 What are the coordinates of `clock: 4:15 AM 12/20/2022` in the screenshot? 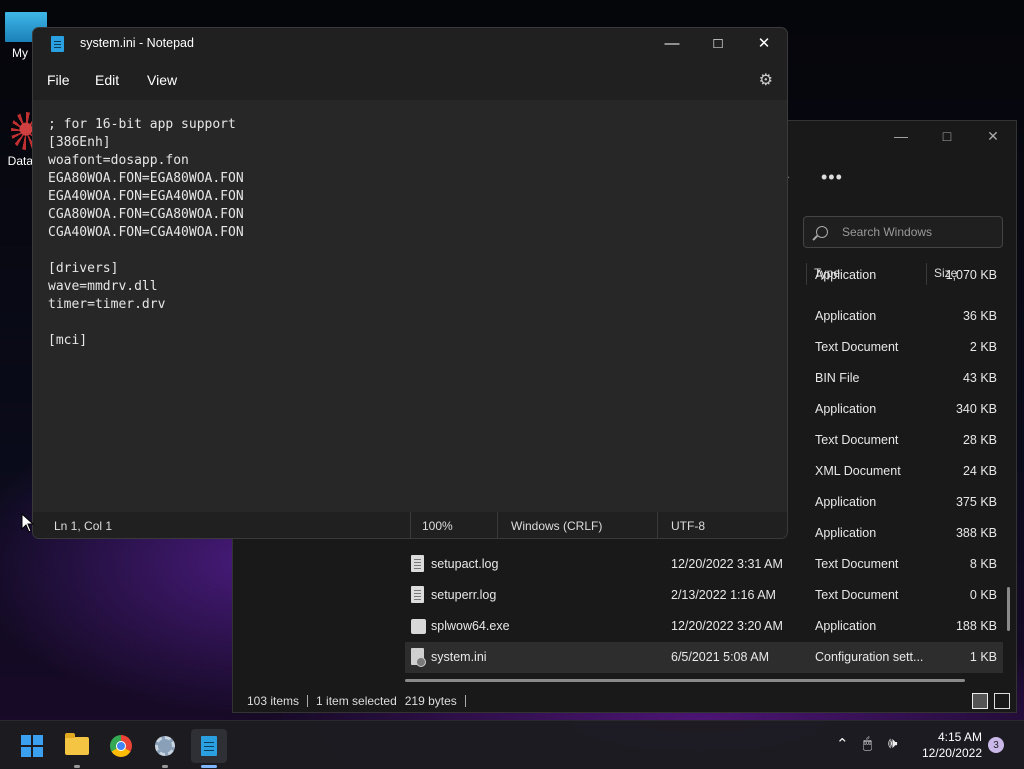 It's located at (947, 745).